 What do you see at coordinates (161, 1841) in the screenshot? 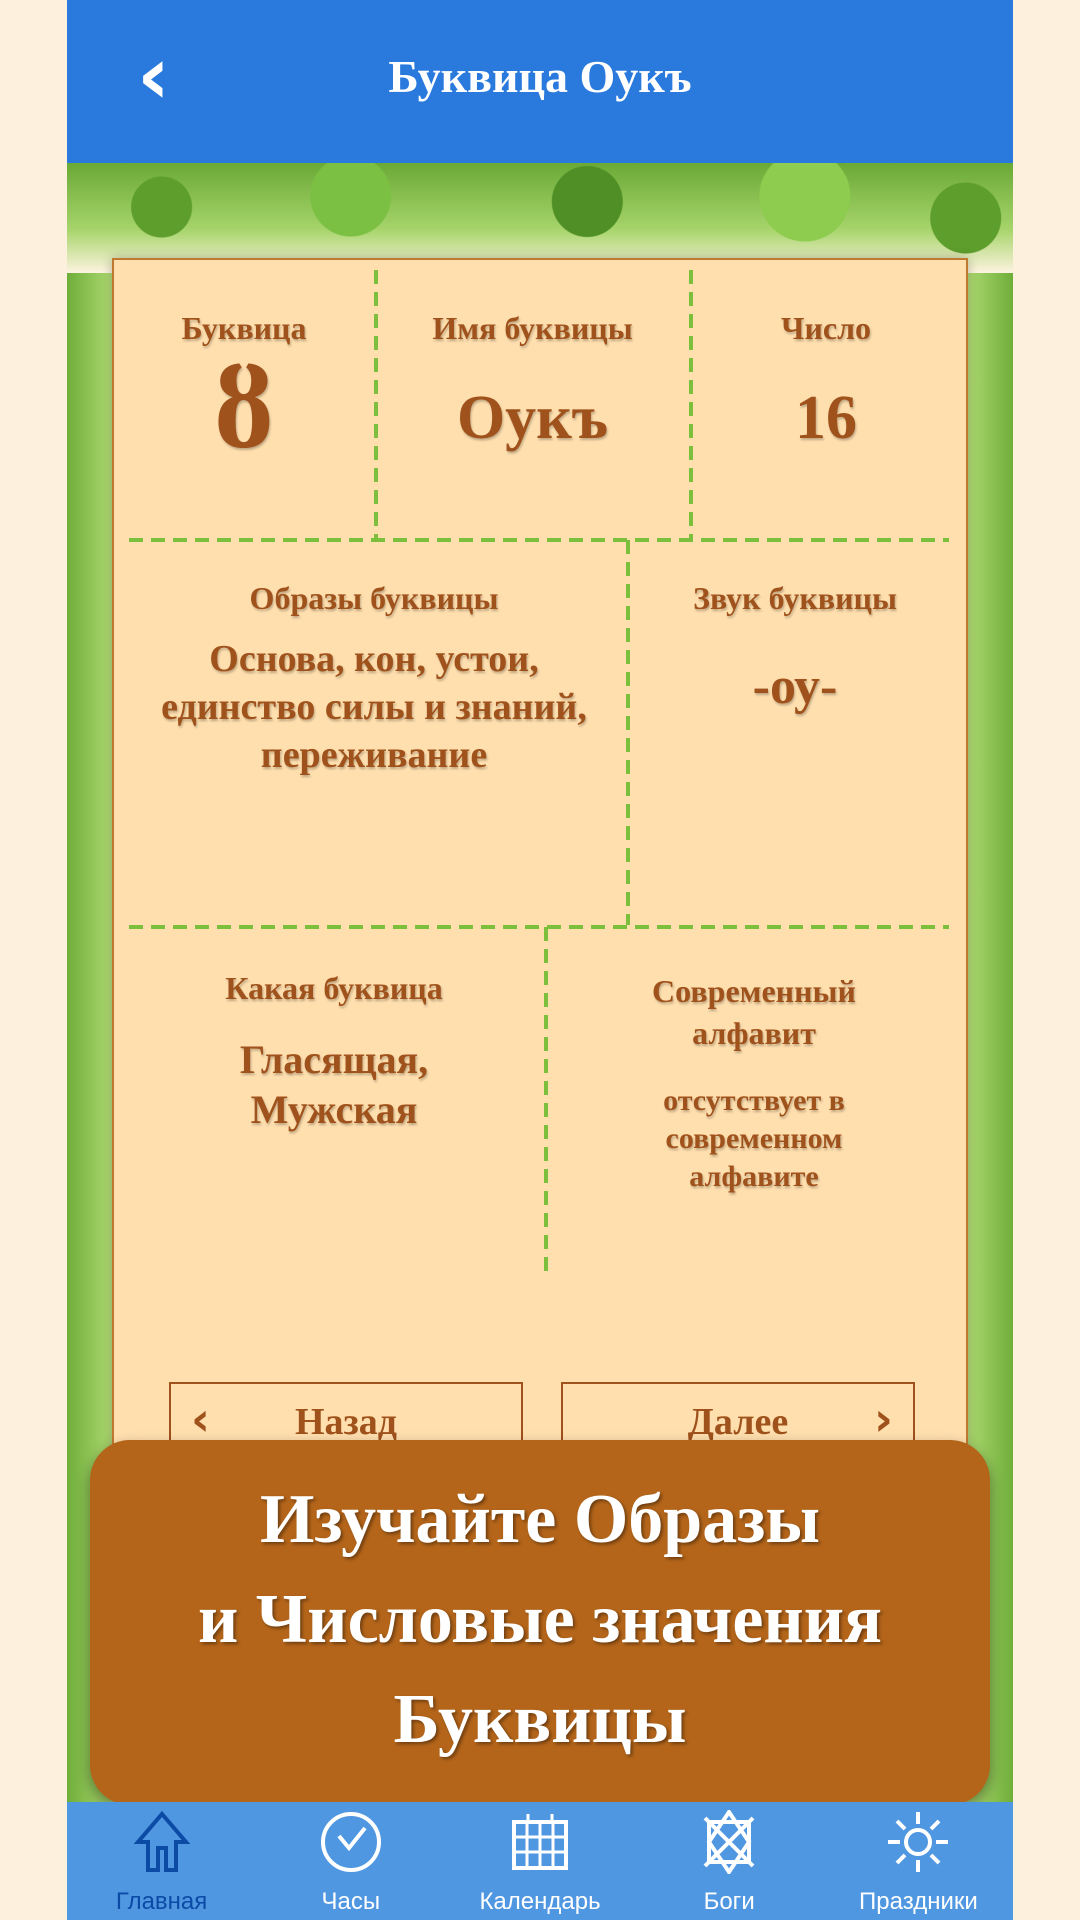
I see `home-icon` at bounding box center [161, 1841].